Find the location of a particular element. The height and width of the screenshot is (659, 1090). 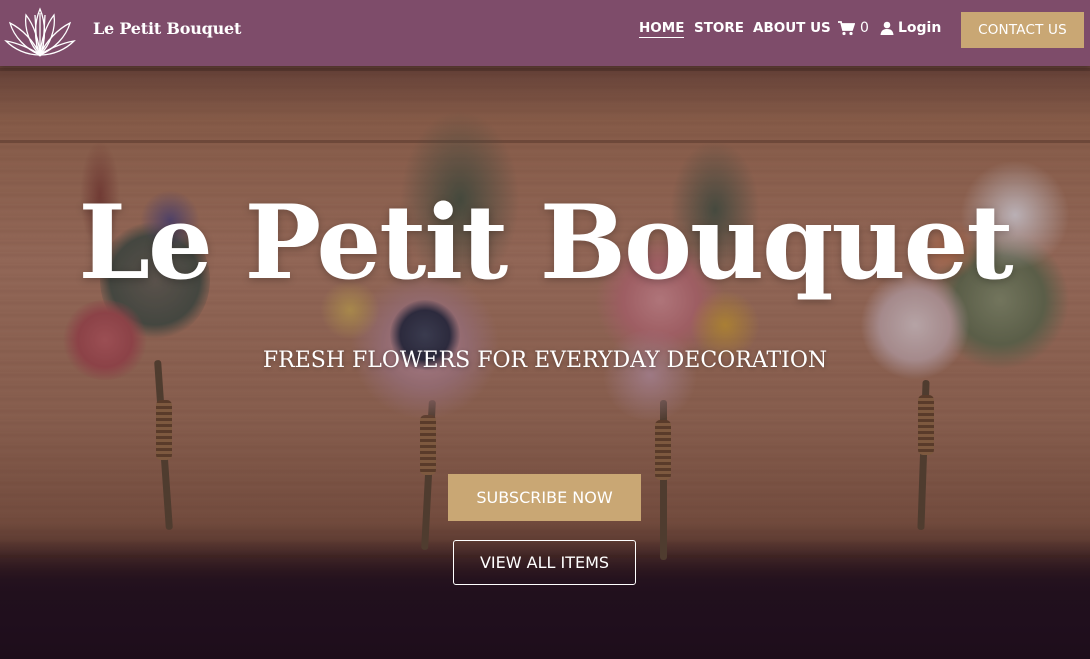

hero-subtitle: FRESH FLOWERS FOR EVERYDAY DECORATION is located at coordinates (545, 360).